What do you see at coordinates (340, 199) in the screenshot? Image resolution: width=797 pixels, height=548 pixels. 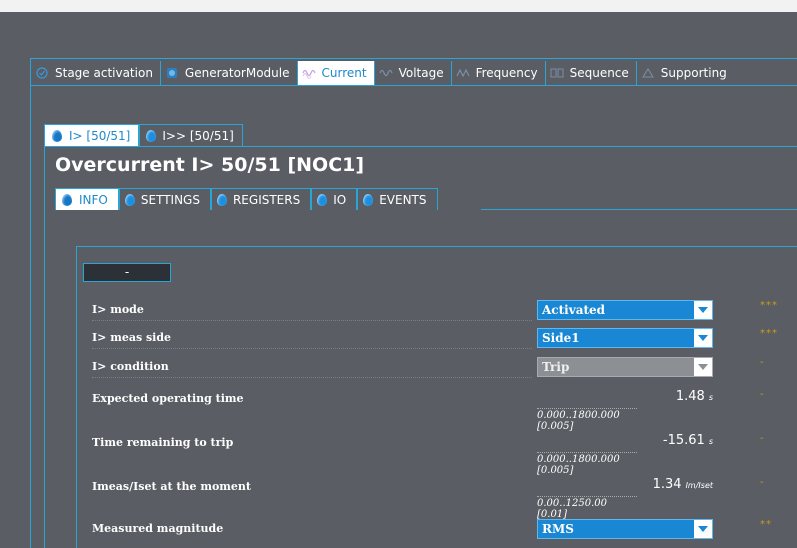 I see `tab-label: IO` at bounding box center [340, 199].